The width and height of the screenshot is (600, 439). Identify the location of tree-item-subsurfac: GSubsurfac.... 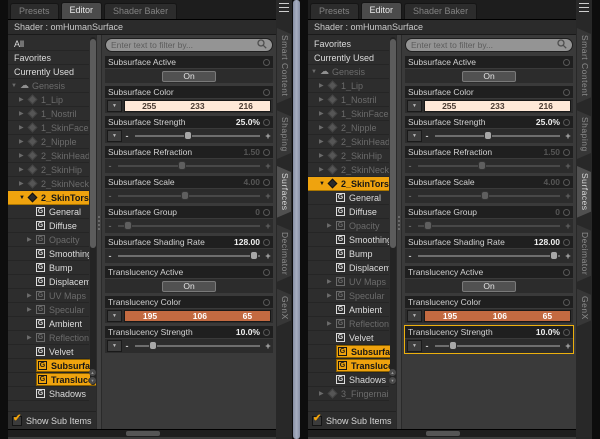
(52, 366).